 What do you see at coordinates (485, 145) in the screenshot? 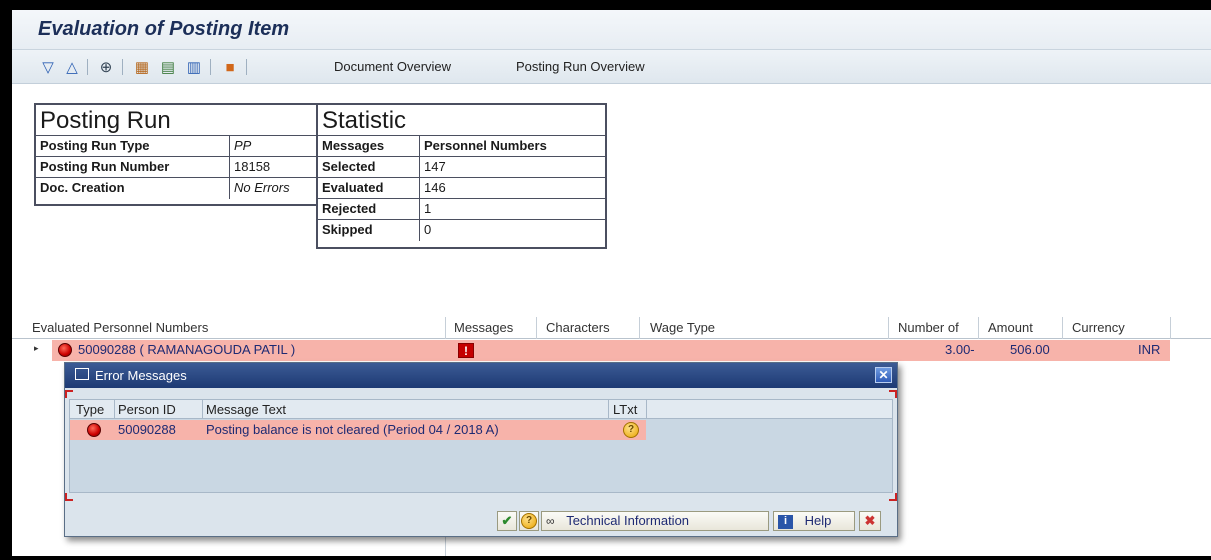
I see `personnel-numbers-column-header: Personnel Numbers` at bounding box center [485, 145].